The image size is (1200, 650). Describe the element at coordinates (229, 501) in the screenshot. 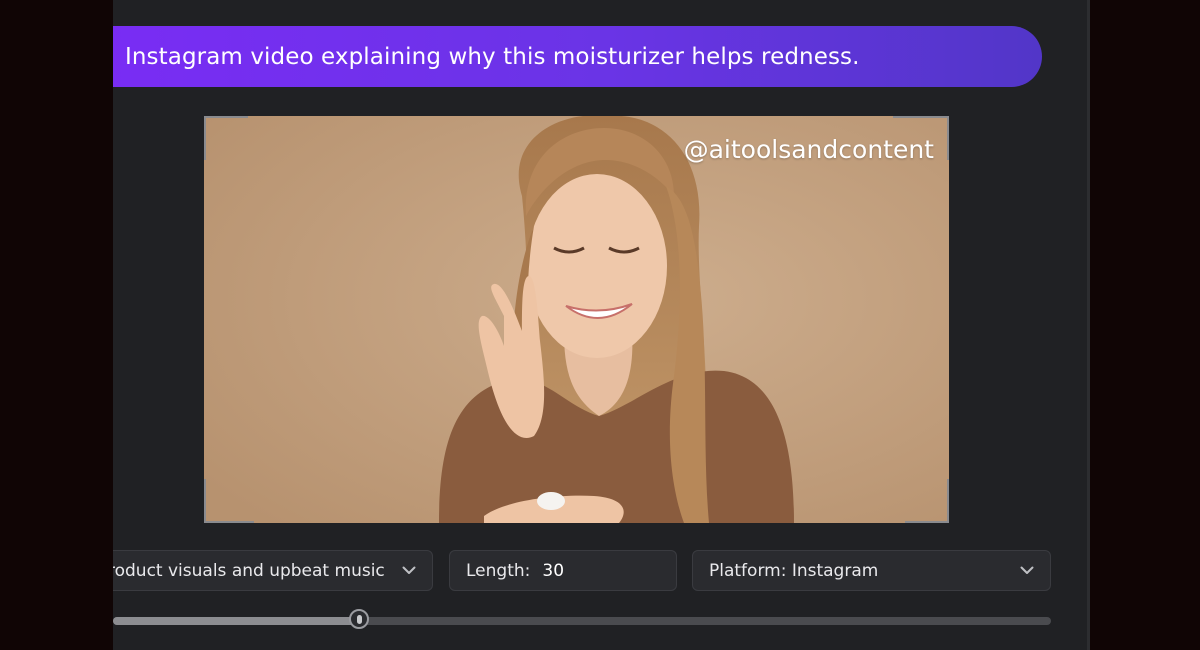

I see `crop-handle-bottom-left` at that location.